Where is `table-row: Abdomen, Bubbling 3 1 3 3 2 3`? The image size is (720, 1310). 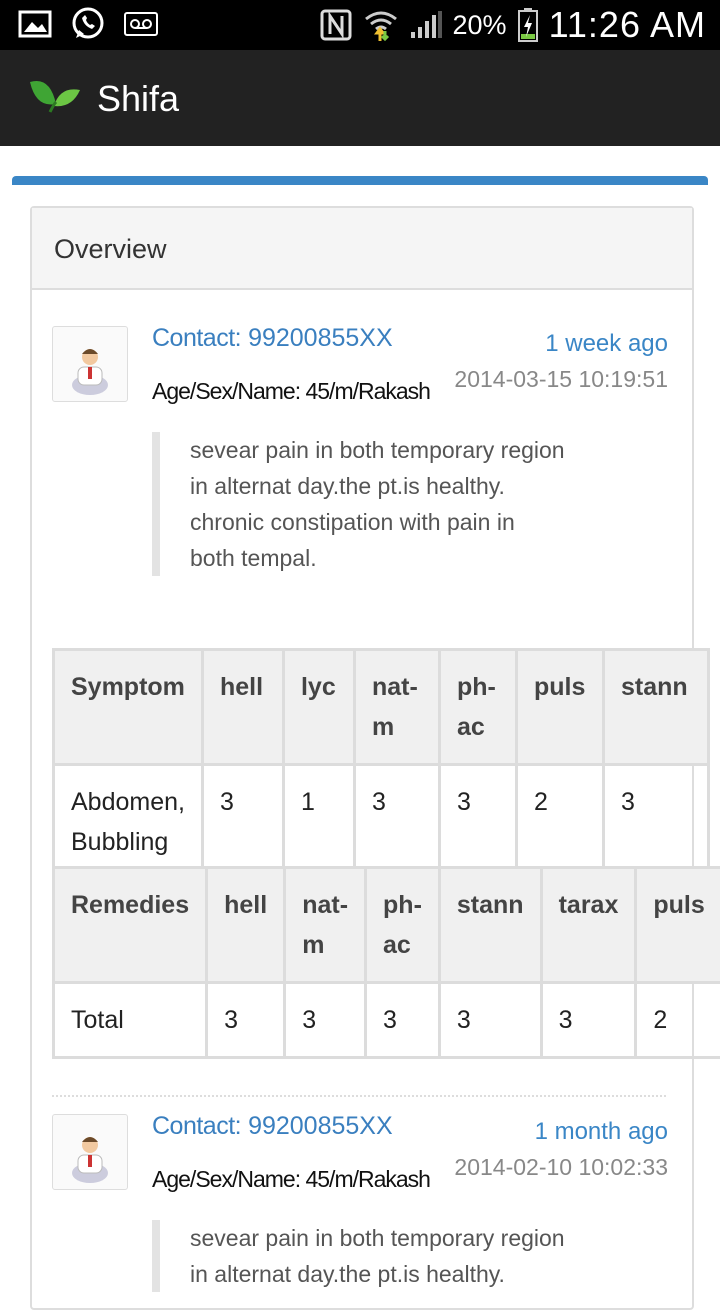
table-row: Abdomen, Bubbling 3 1 3 3 2 3 is located at coordinates (381, 822).